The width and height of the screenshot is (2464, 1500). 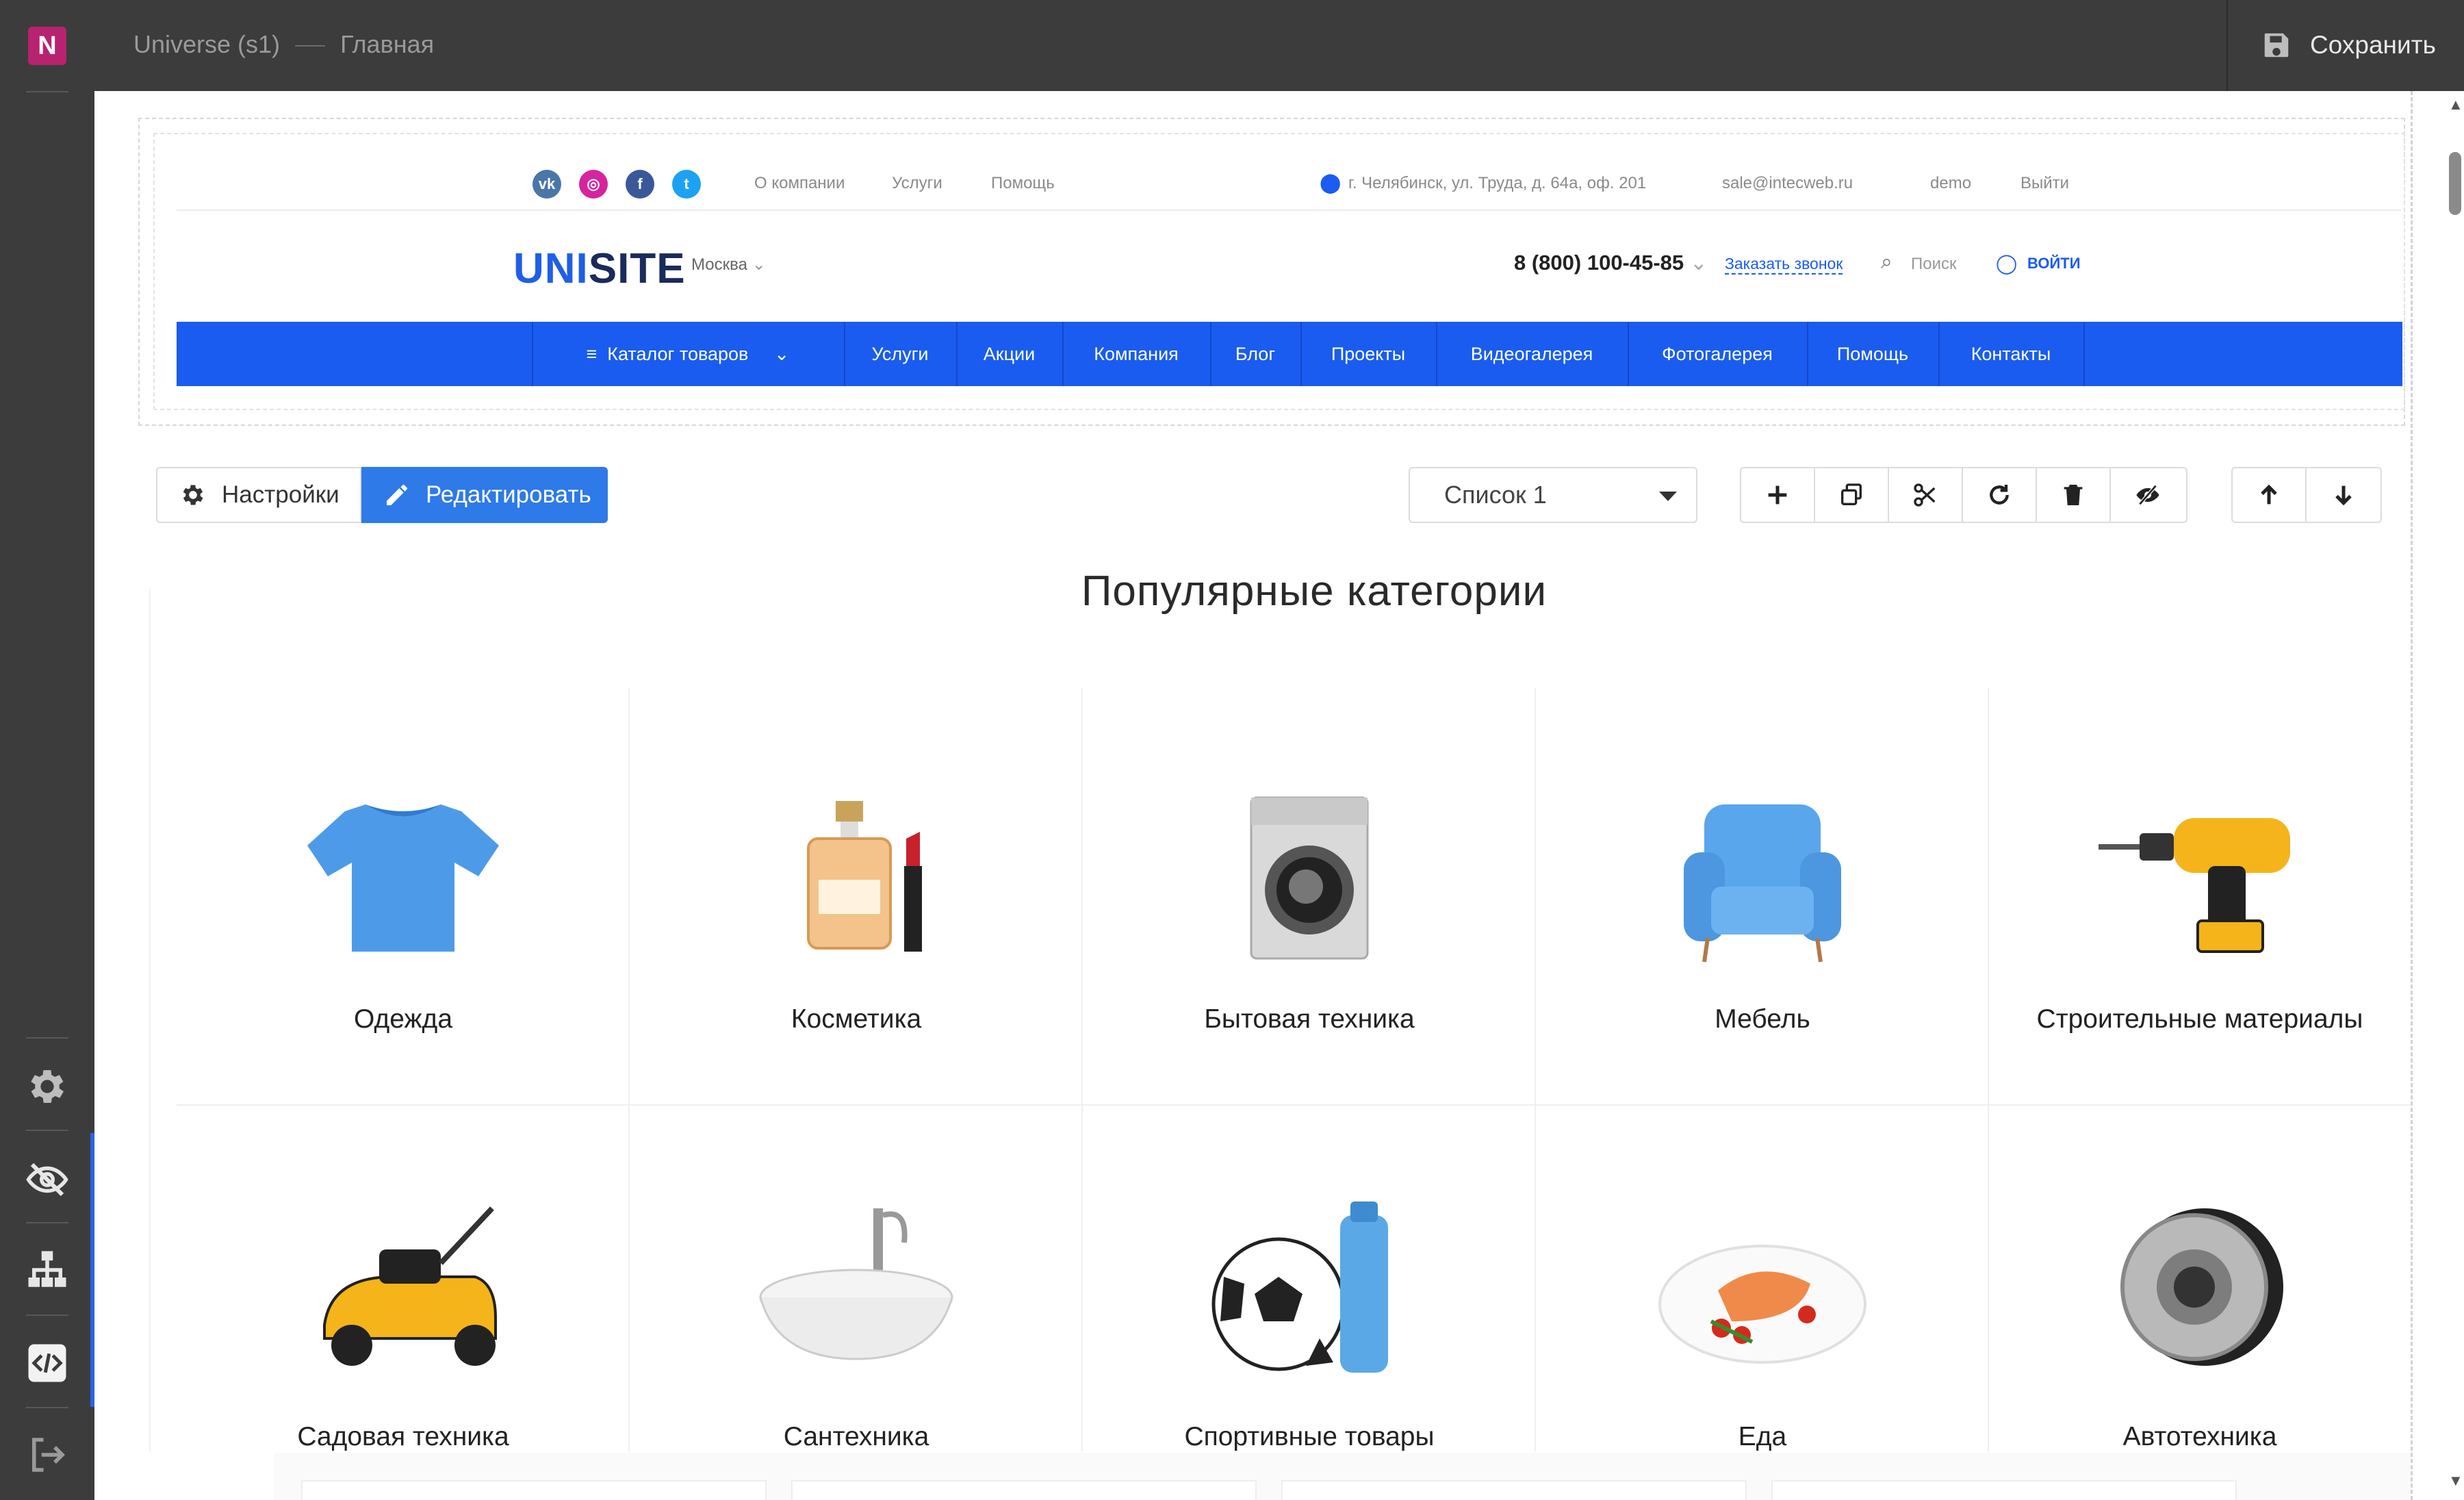 I want to click on nav-item-photogallery: Фотогалерея, so click(x=1717, y=354).